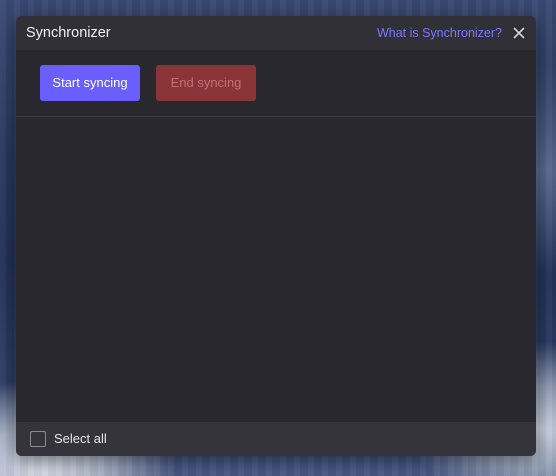 Image resolution: width=556 pixels, height=476 pixels. What do you see at coordinates (519, 33) in the screenshot?
I see `close-icon` at bounding box center [519, 33].